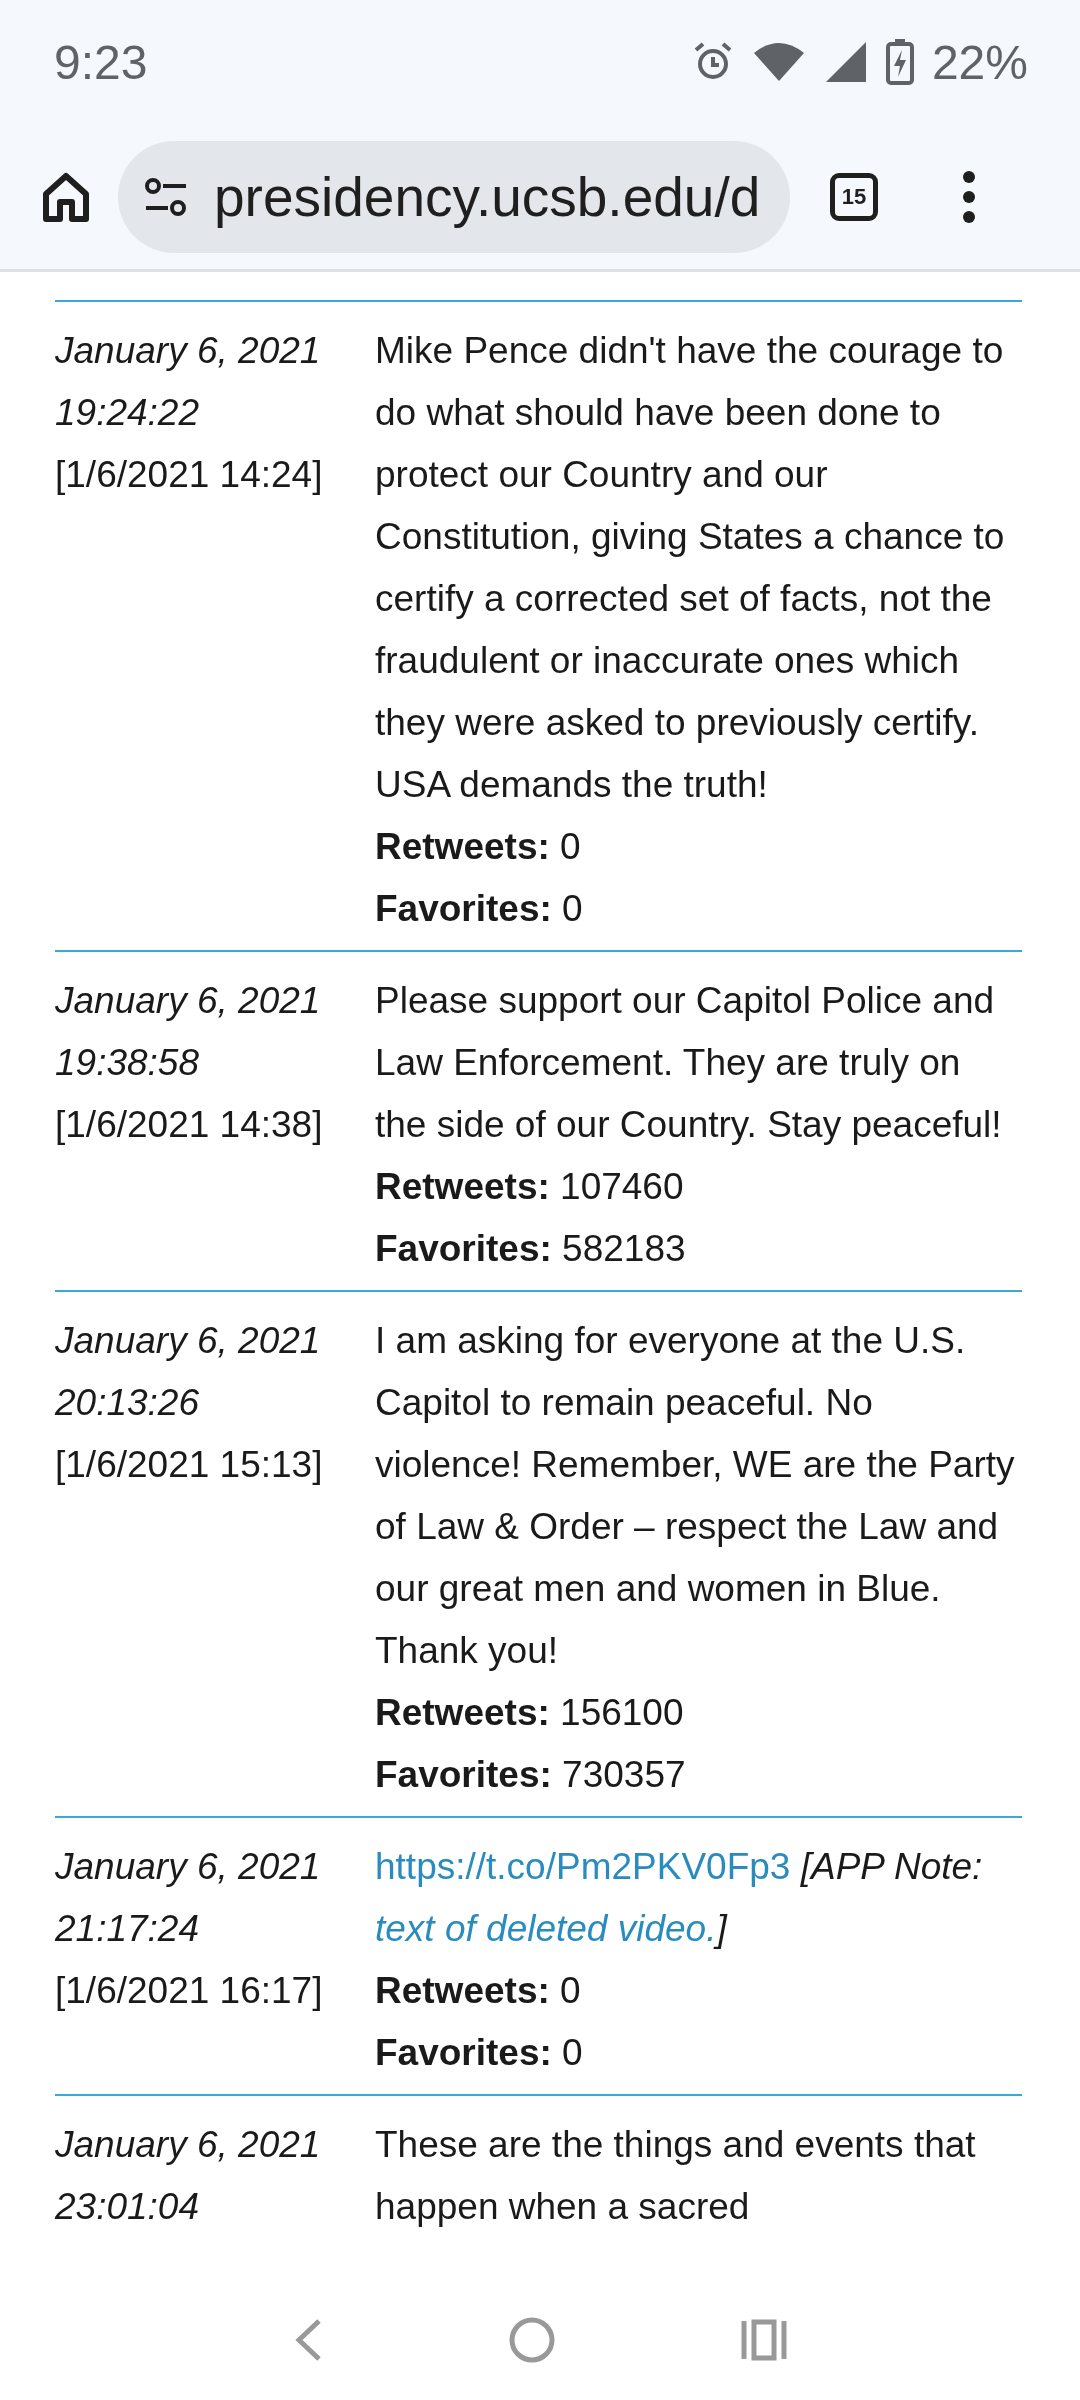 This screenshot has width=1080, height=2400. Describe the element at coordinates (531, 1249) in the screenshot. I see `stat-line: Favorites: 582183` at that location.